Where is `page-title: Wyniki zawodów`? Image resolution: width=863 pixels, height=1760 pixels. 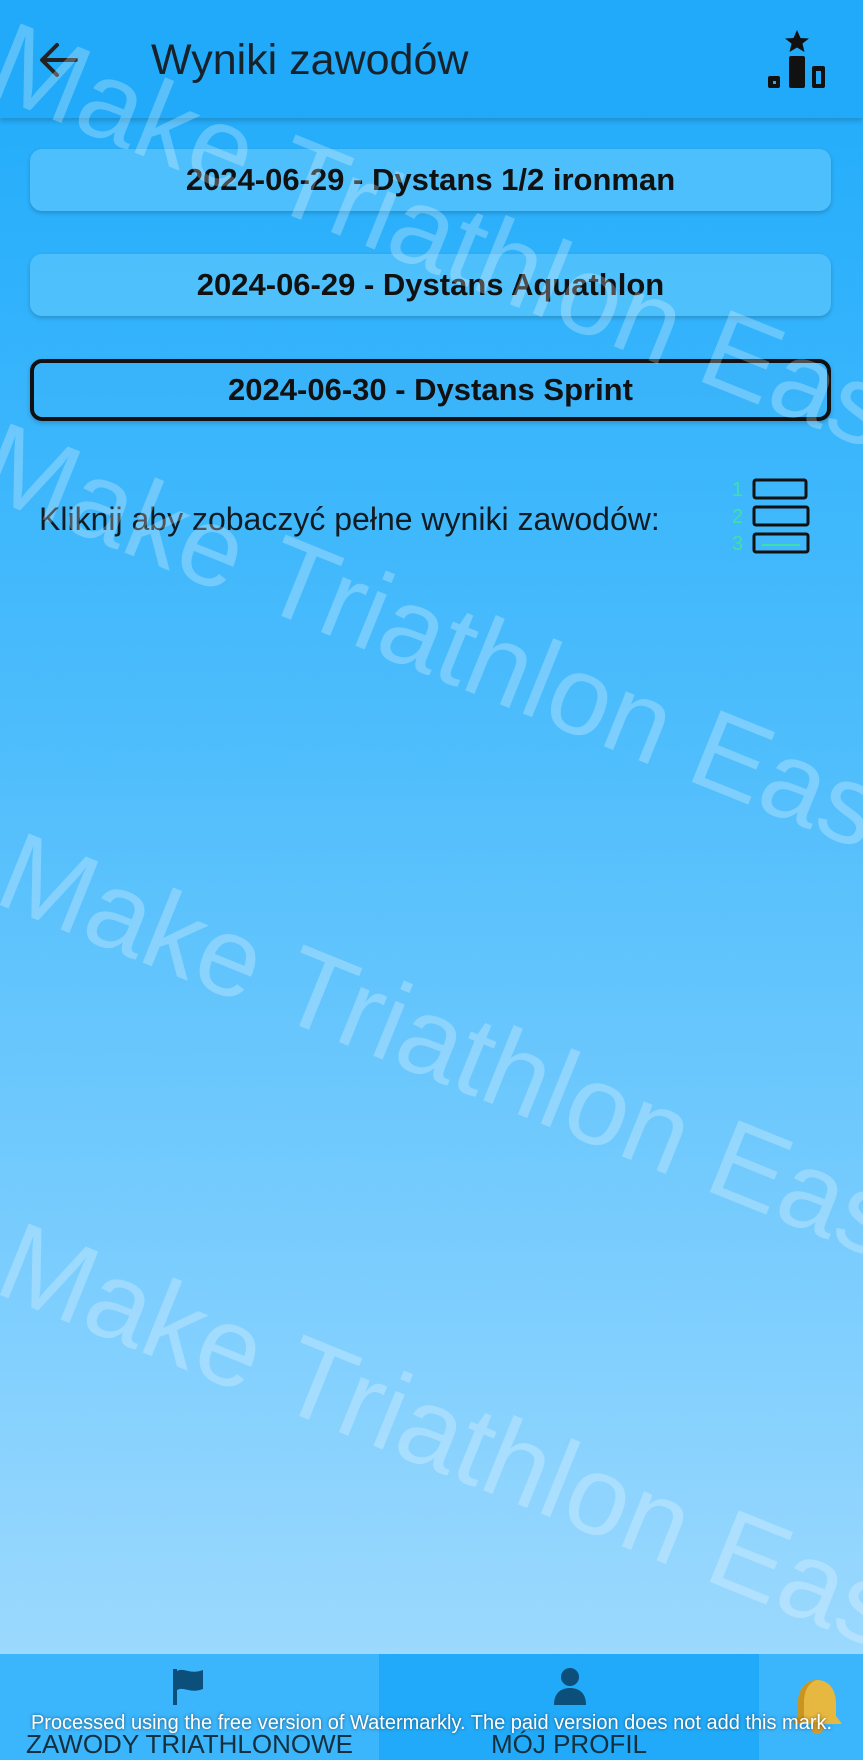 page-title: Wyniki zawodów is located at coordinates (310, 60).